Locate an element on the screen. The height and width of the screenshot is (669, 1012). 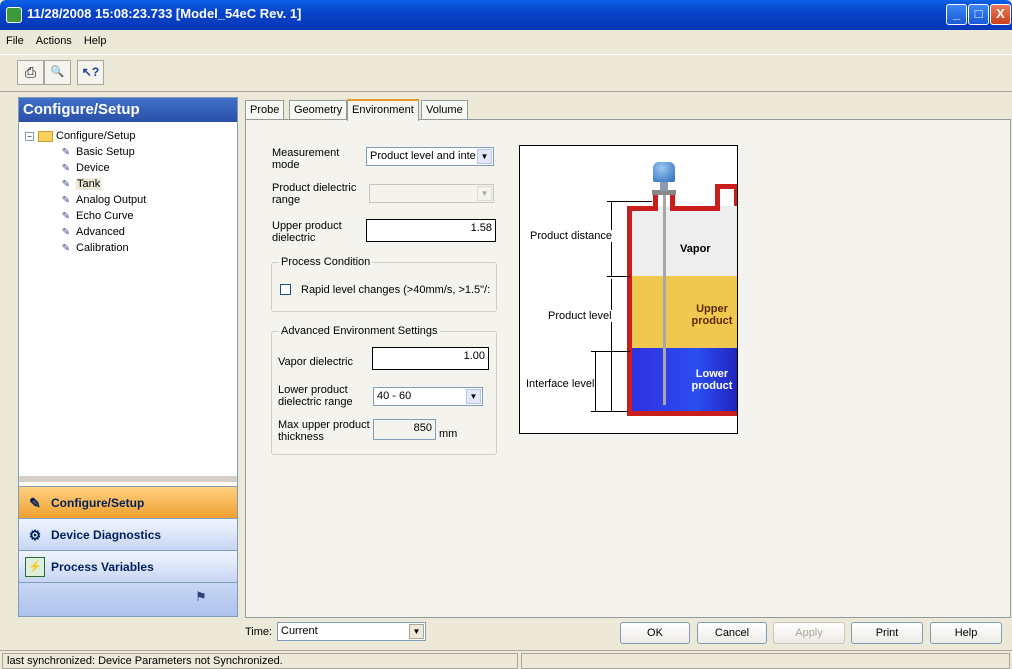
max-upper-thickness-unit: mm is located at coordinates (448, 434).